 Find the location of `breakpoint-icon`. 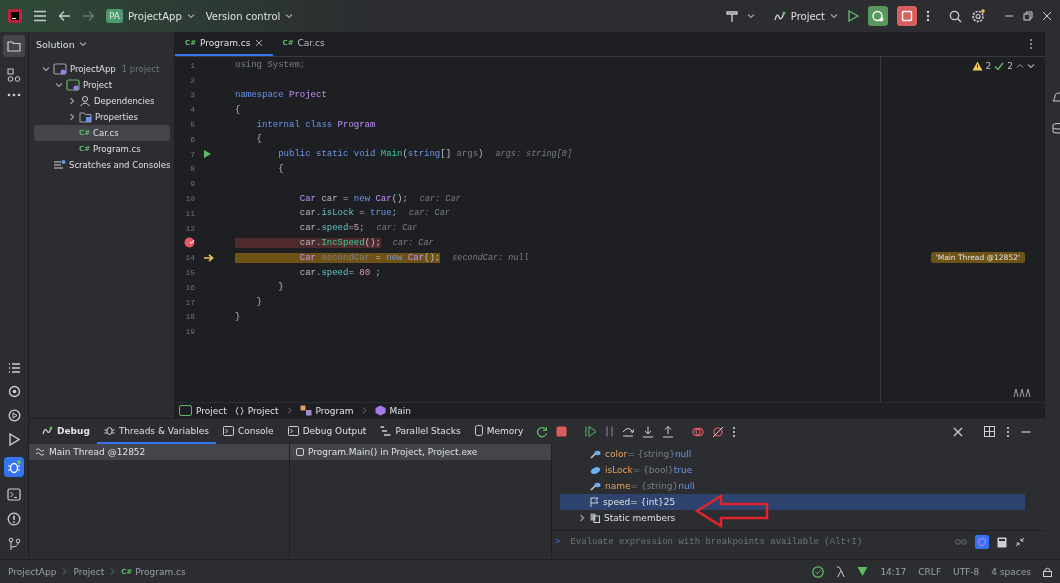

breakpoint-icon is located at coordinates (189, 243).